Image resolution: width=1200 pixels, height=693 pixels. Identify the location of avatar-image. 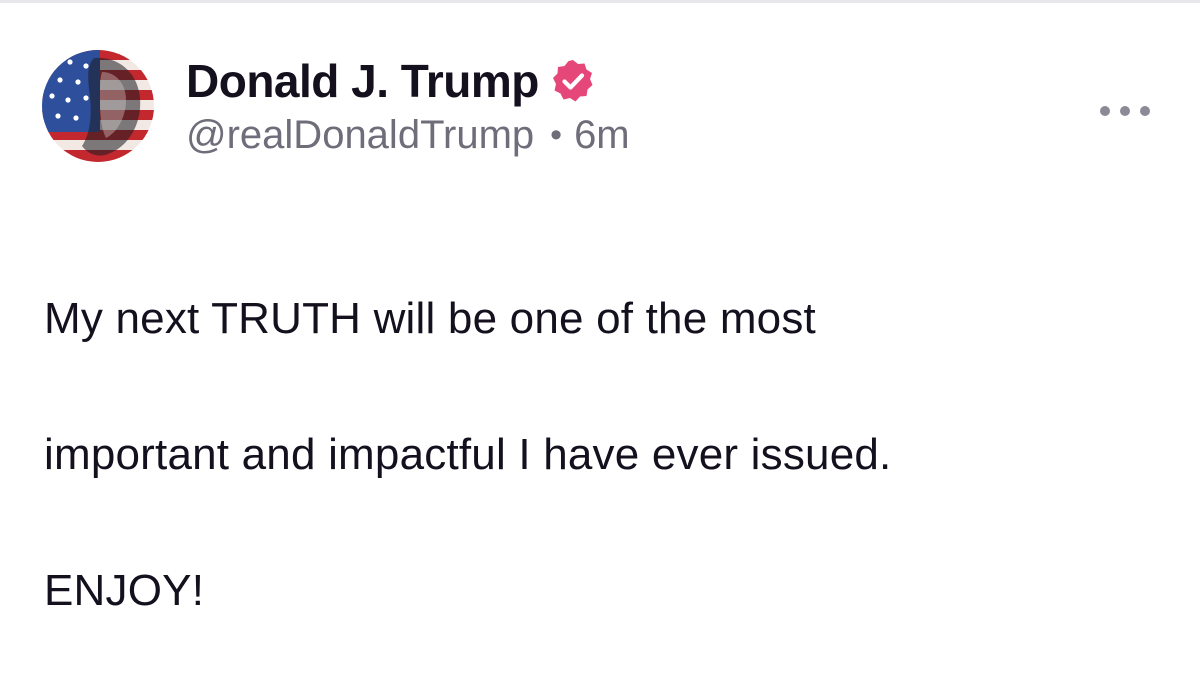
(98, 106).